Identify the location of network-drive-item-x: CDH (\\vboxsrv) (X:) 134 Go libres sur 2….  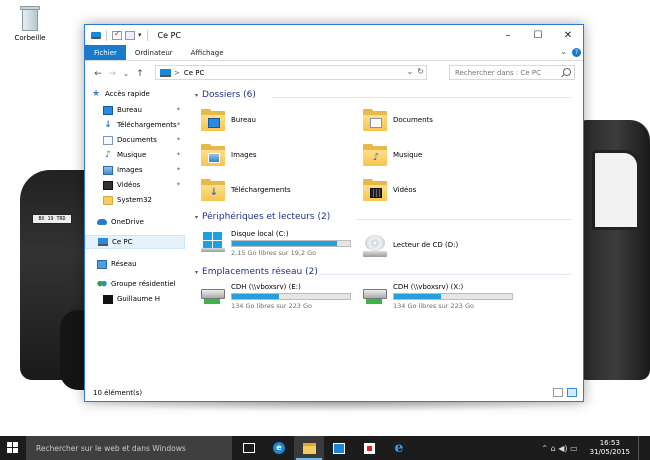
(438, 296).